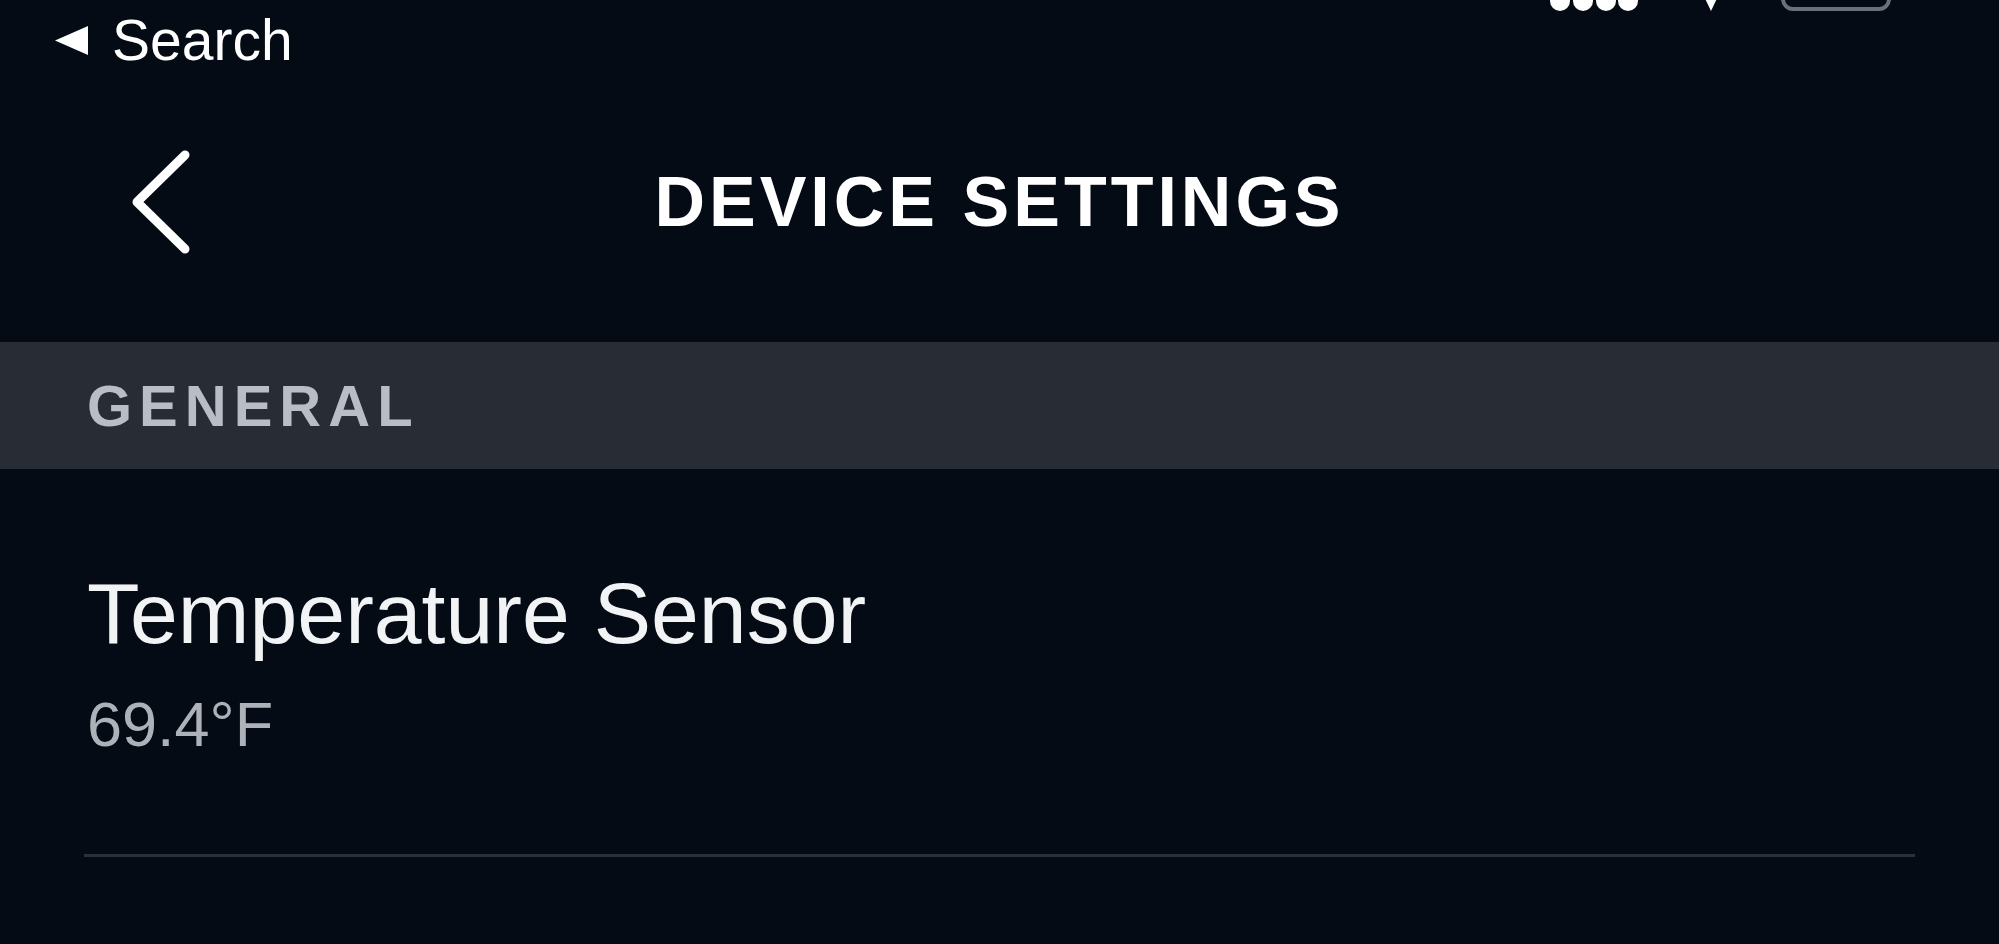  Describe the element at coordinates (180, 724) in the screenshot. I see `setting-value: 69.4°F` at that location.